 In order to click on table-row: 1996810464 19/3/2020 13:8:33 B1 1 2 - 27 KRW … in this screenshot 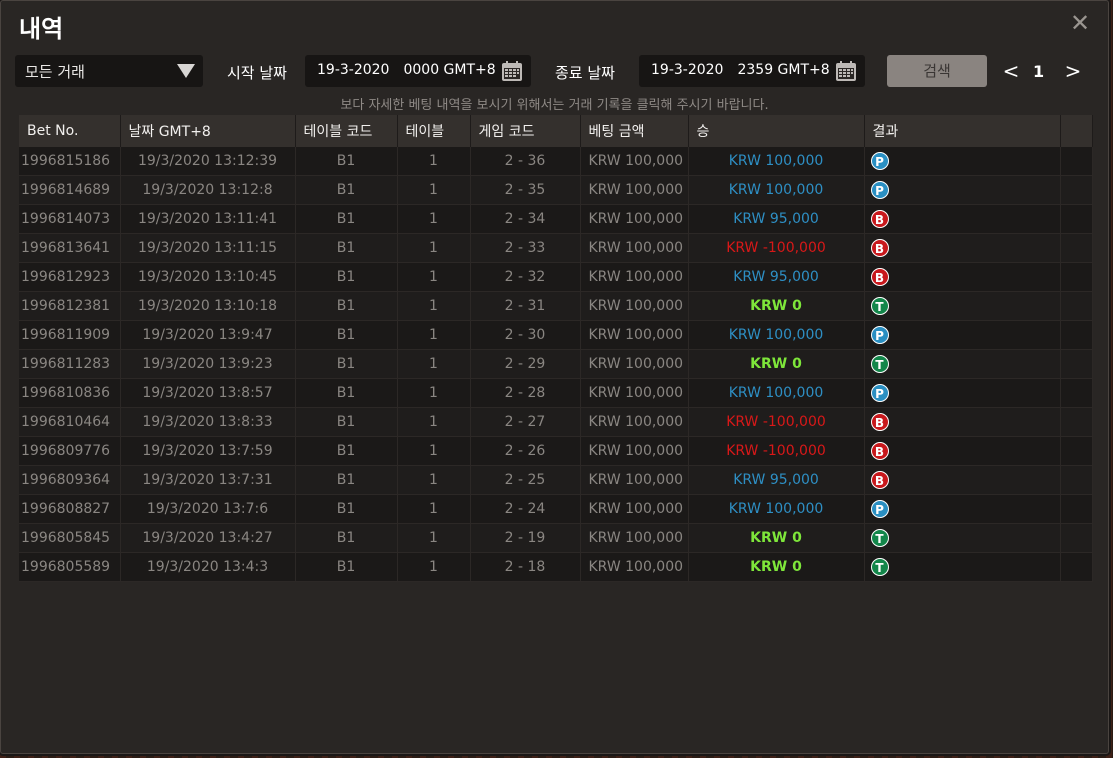, I will do `click(556, 422)`.